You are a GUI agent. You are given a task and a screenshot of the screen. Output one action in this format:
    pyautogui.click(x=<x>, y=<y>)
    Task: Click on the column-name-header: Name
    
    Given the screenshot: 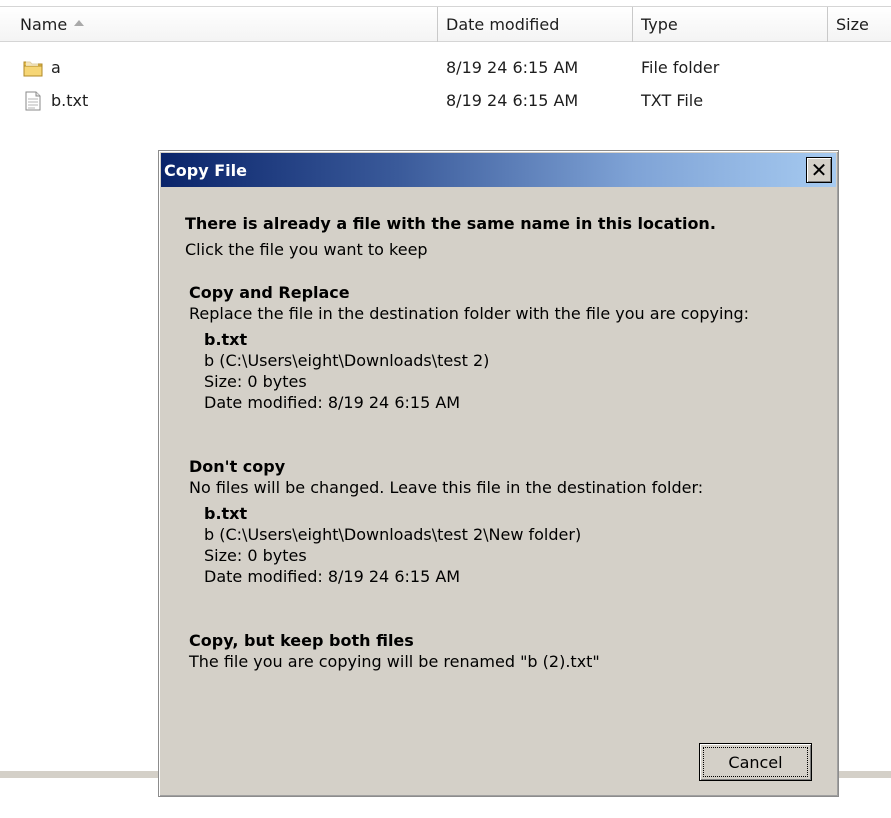 What is the action you would take?
    pyautogui.click(x=219, y=24)
    